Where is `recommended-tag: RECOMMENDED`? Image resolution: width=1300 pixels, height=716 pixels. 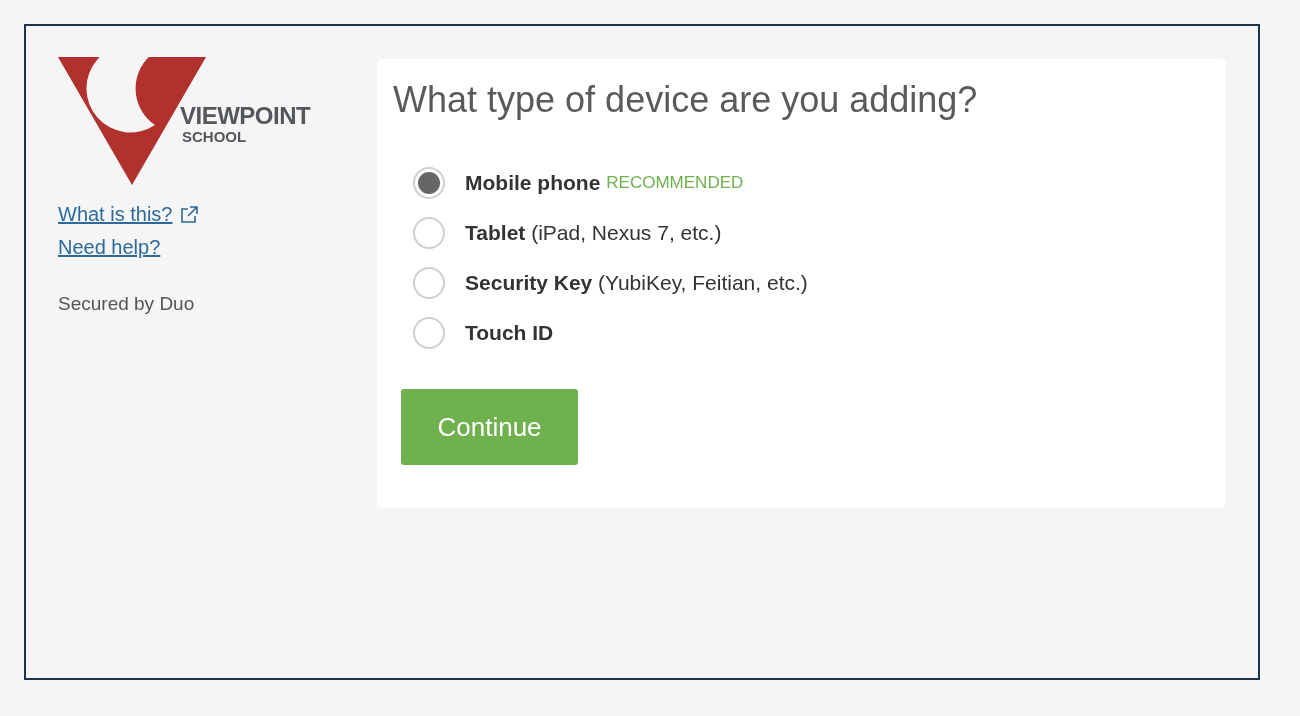
recommended-tag: RECOMMENDED is located at coordinates (675, 183).